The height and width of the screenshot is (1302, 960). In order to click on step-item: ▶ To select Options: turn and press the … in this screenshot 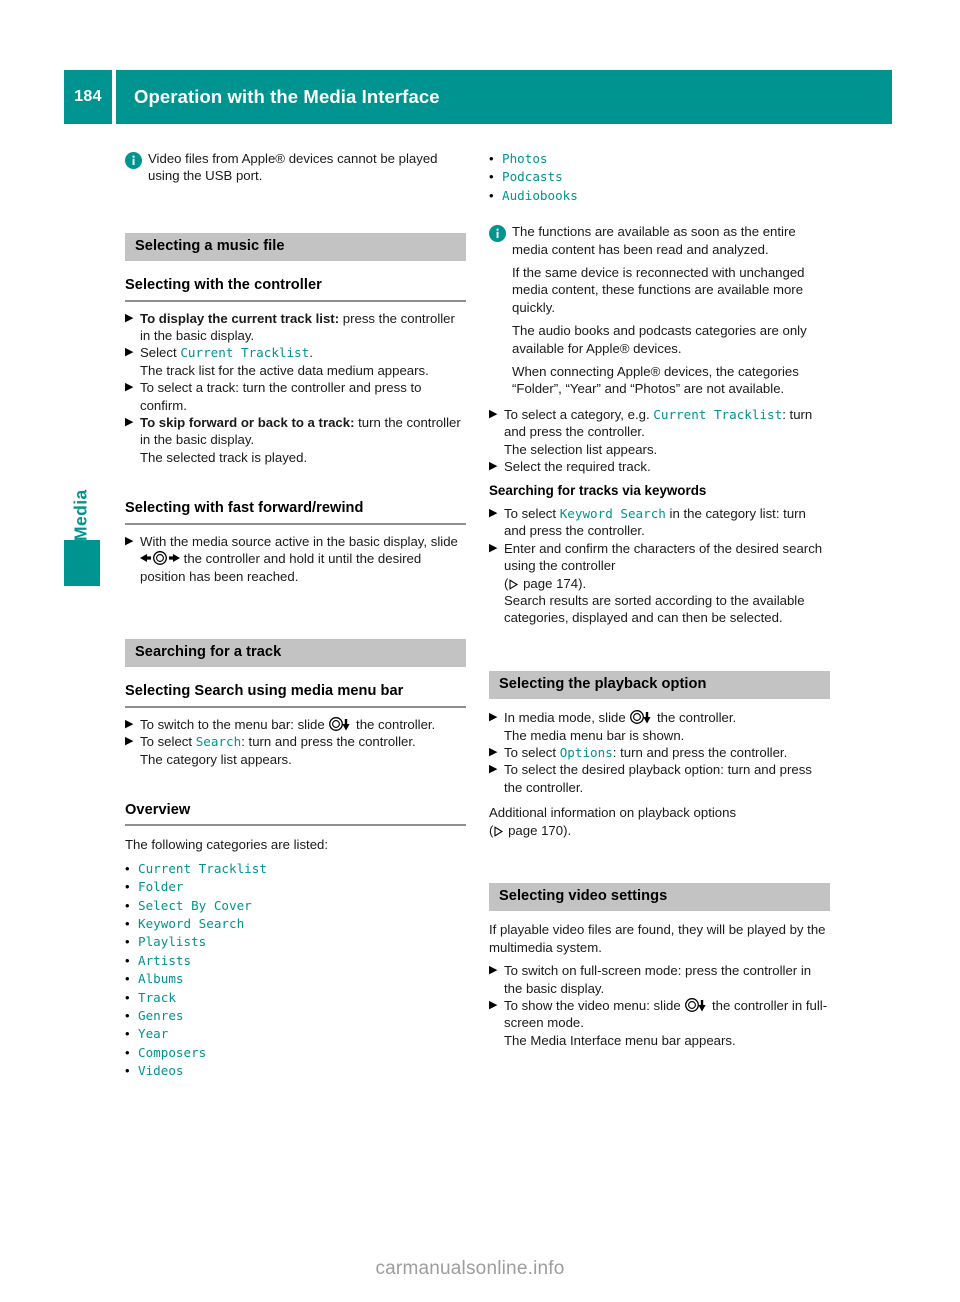, I will do `click(659, 752)`.